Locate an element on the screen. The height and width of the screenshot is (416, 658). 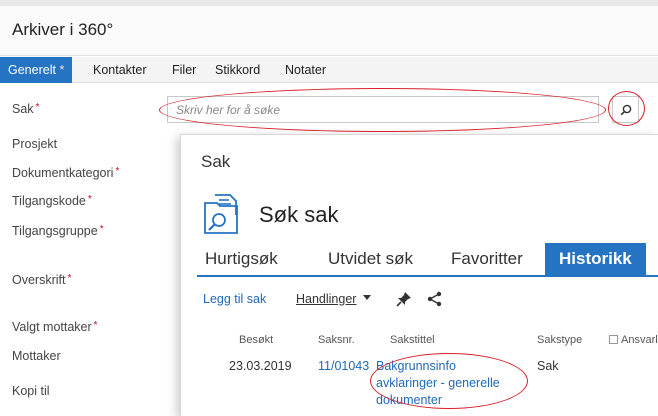
required-marker: * is located at coordinates (62, 70).